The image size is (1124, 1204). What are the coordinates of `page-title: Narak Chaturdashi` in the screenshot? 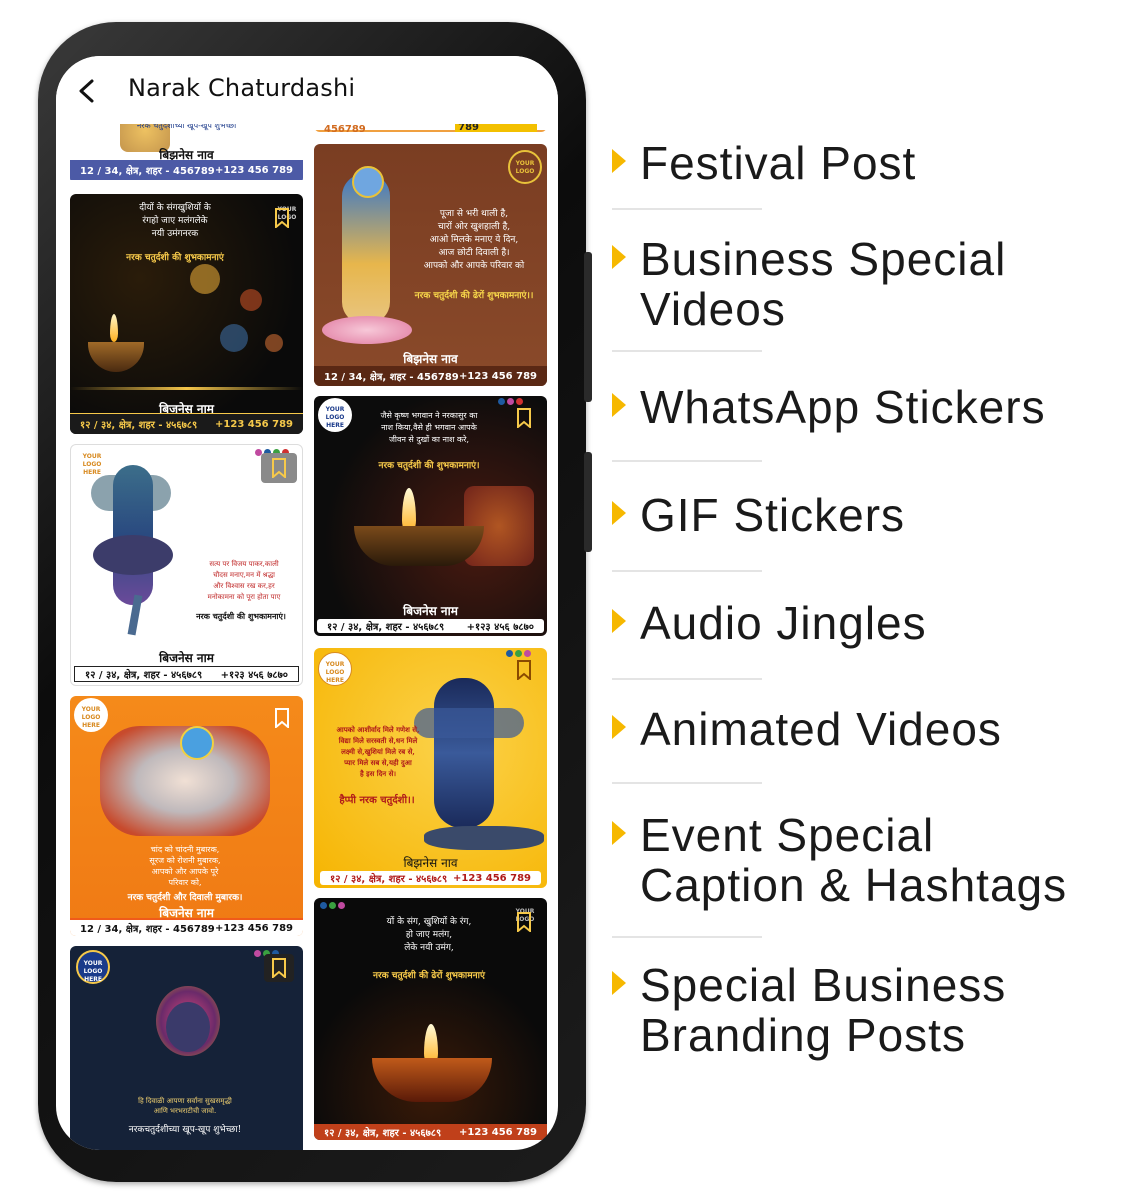 It's located at (242, 88).